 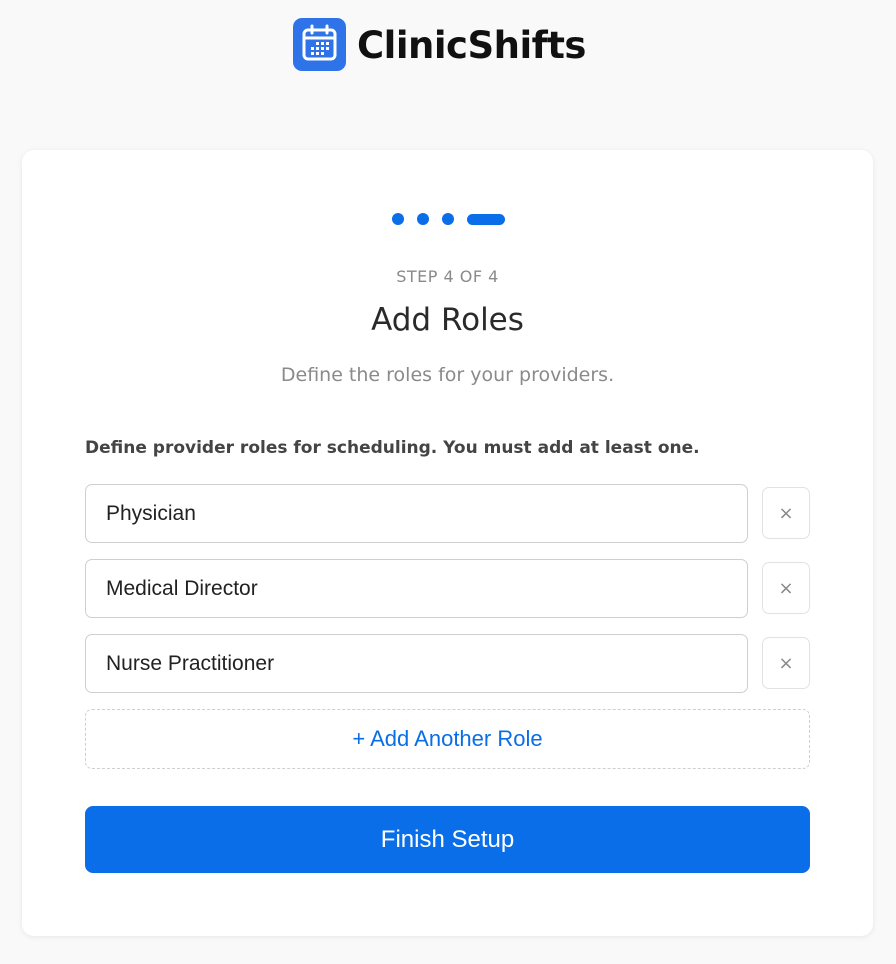 I want to click on step-indicator, so click(x=448, y=219).